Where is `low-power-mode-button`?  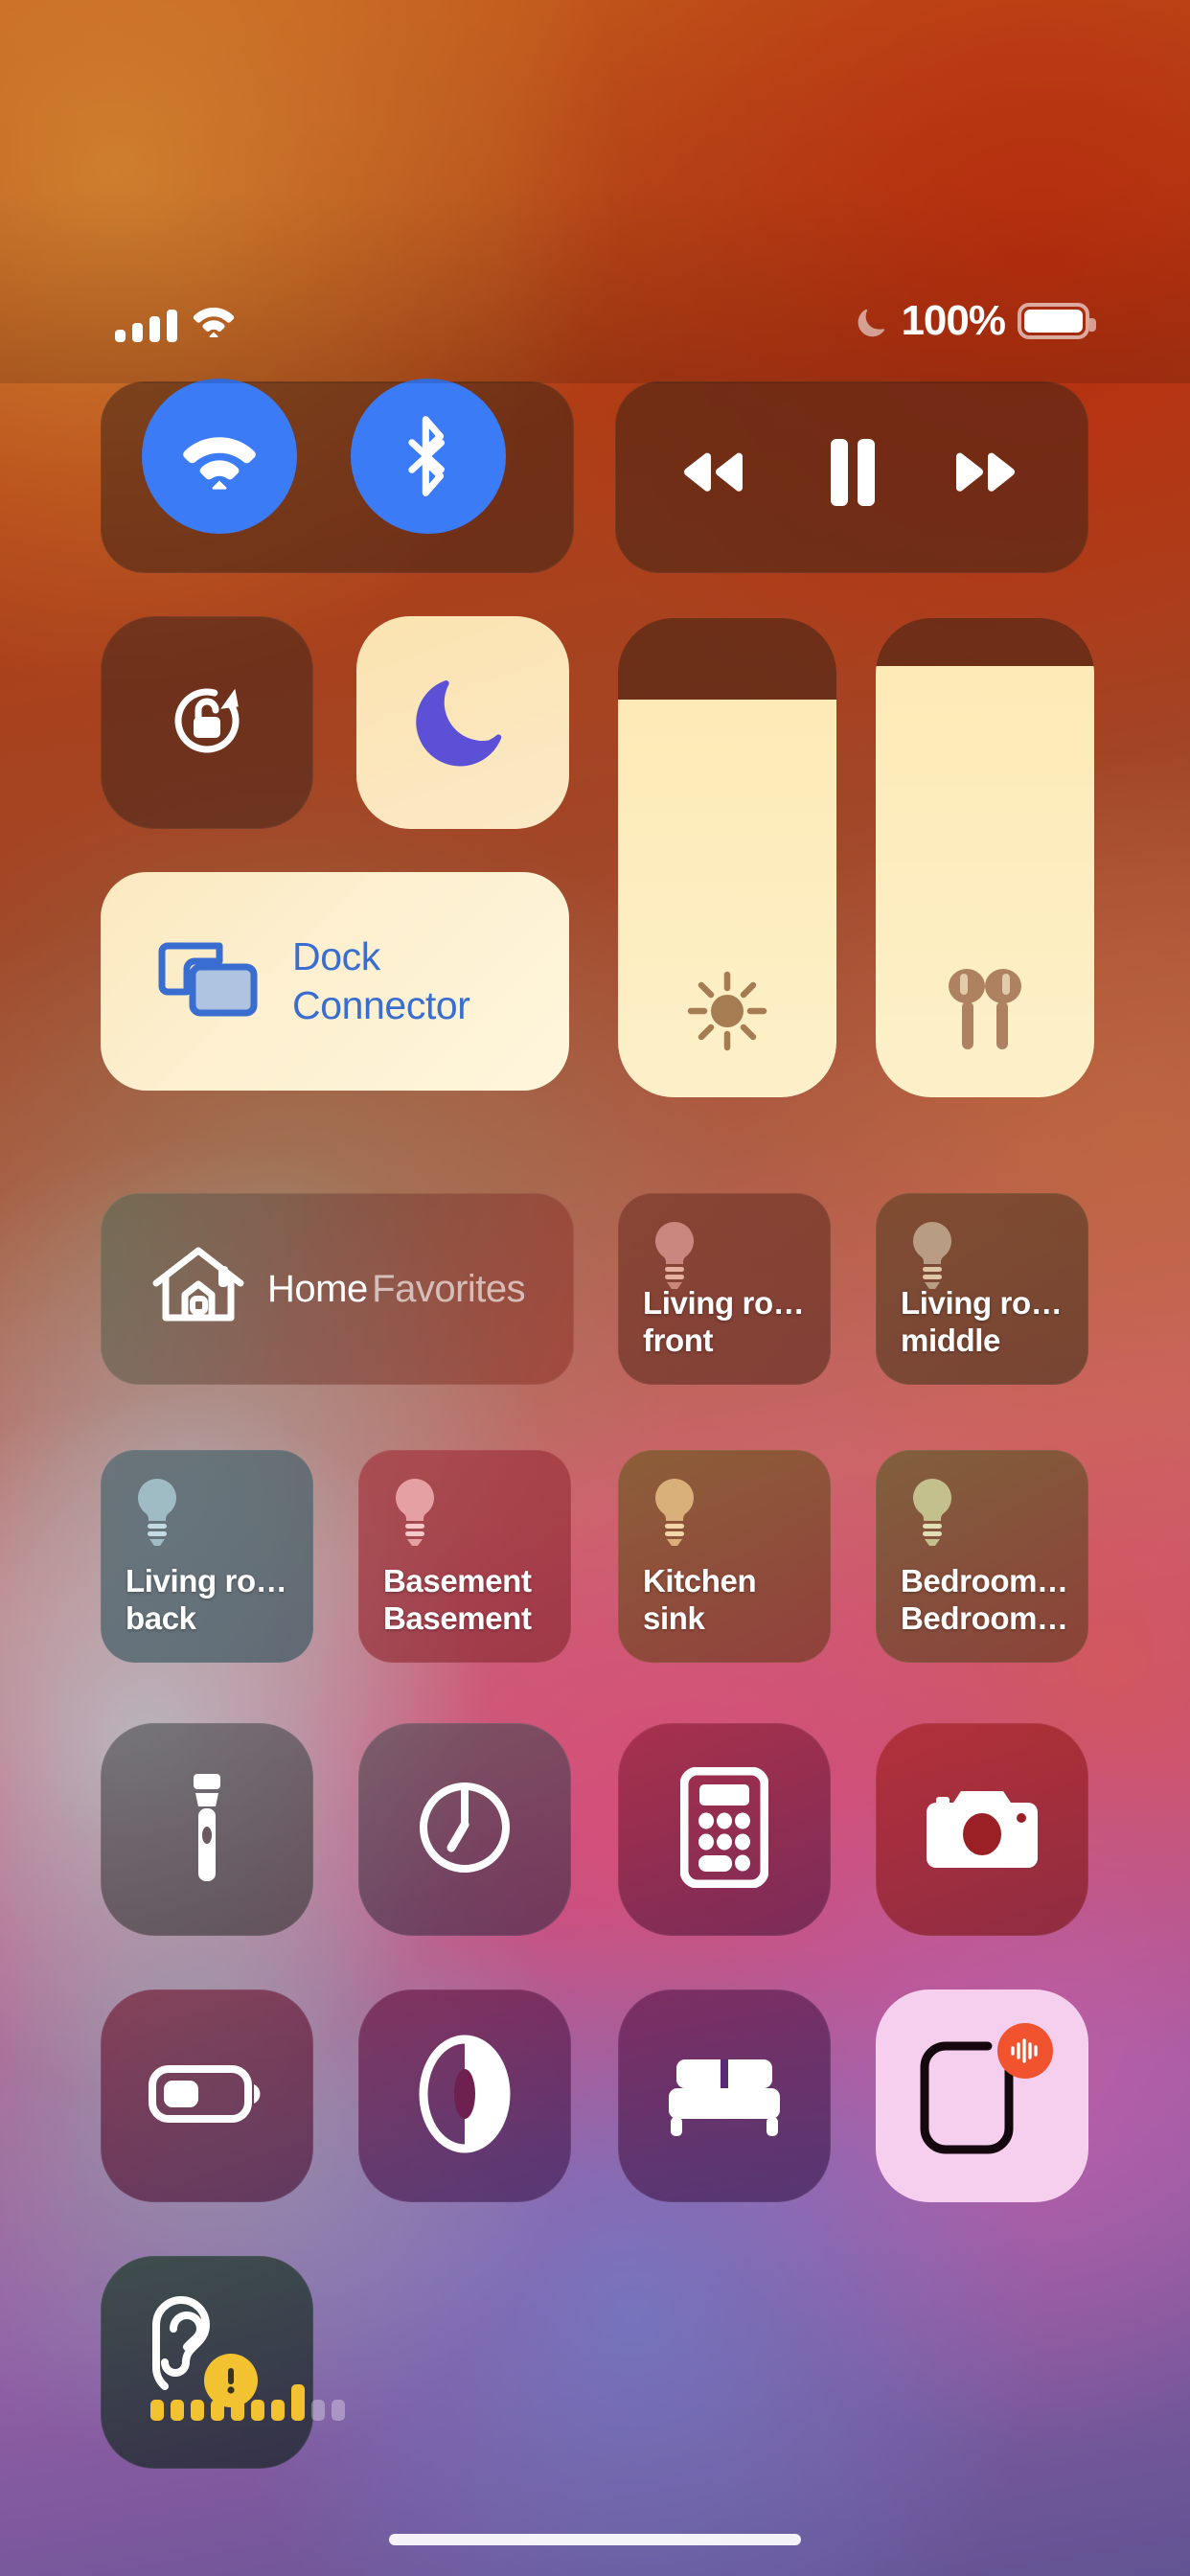
low-power-mode-button is located at coordinates (207, 2096).